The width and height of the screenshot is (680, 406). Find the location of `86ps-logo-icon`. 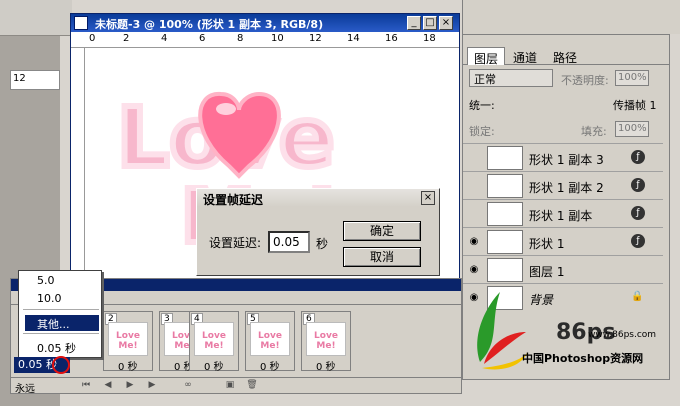

86ps-logo-icon is located at coordinates (502, 331).